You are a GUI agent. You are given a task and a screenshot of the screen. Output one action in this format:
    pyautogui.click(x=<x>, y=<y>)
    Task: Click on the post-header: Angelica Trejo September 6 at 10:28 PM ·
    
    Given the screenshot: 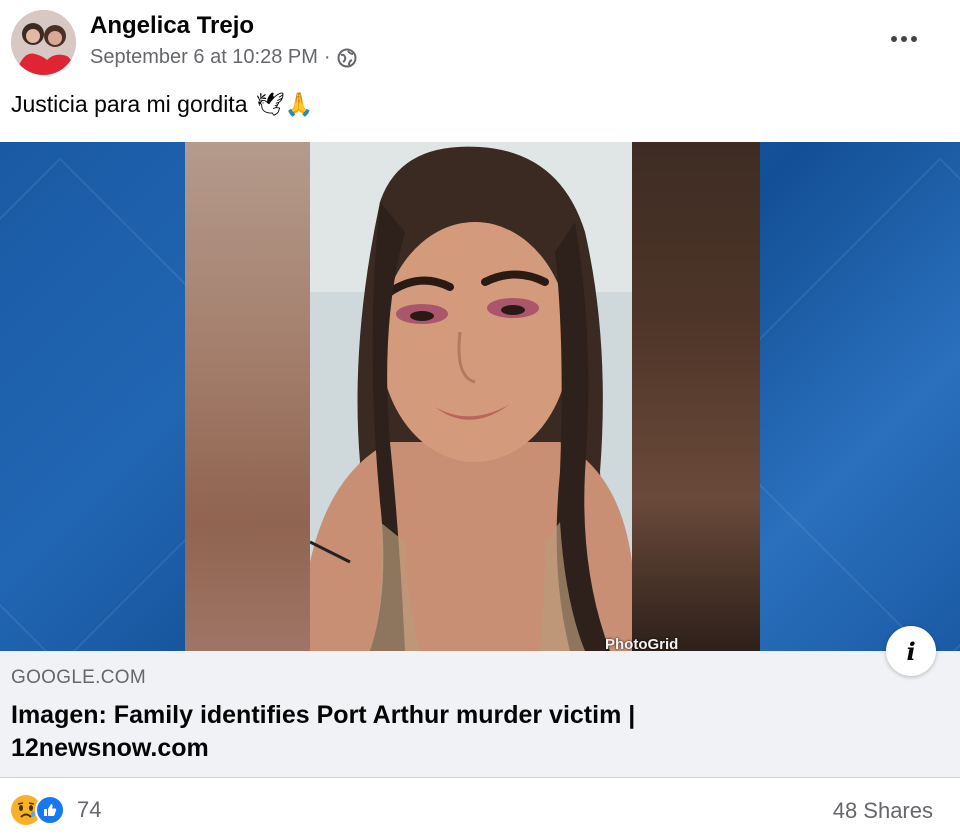 What is the action you would take?
    pyautogui.click(x=480, y=44)
    